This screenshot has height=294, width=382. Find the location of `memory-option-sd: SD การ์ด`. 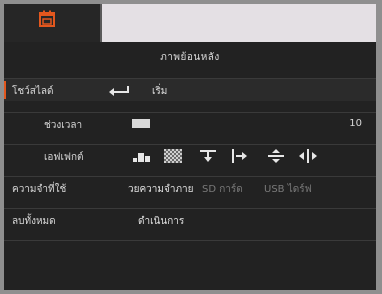

memory-option-sd: SD การ์ด is located at coordinates (222, 189).